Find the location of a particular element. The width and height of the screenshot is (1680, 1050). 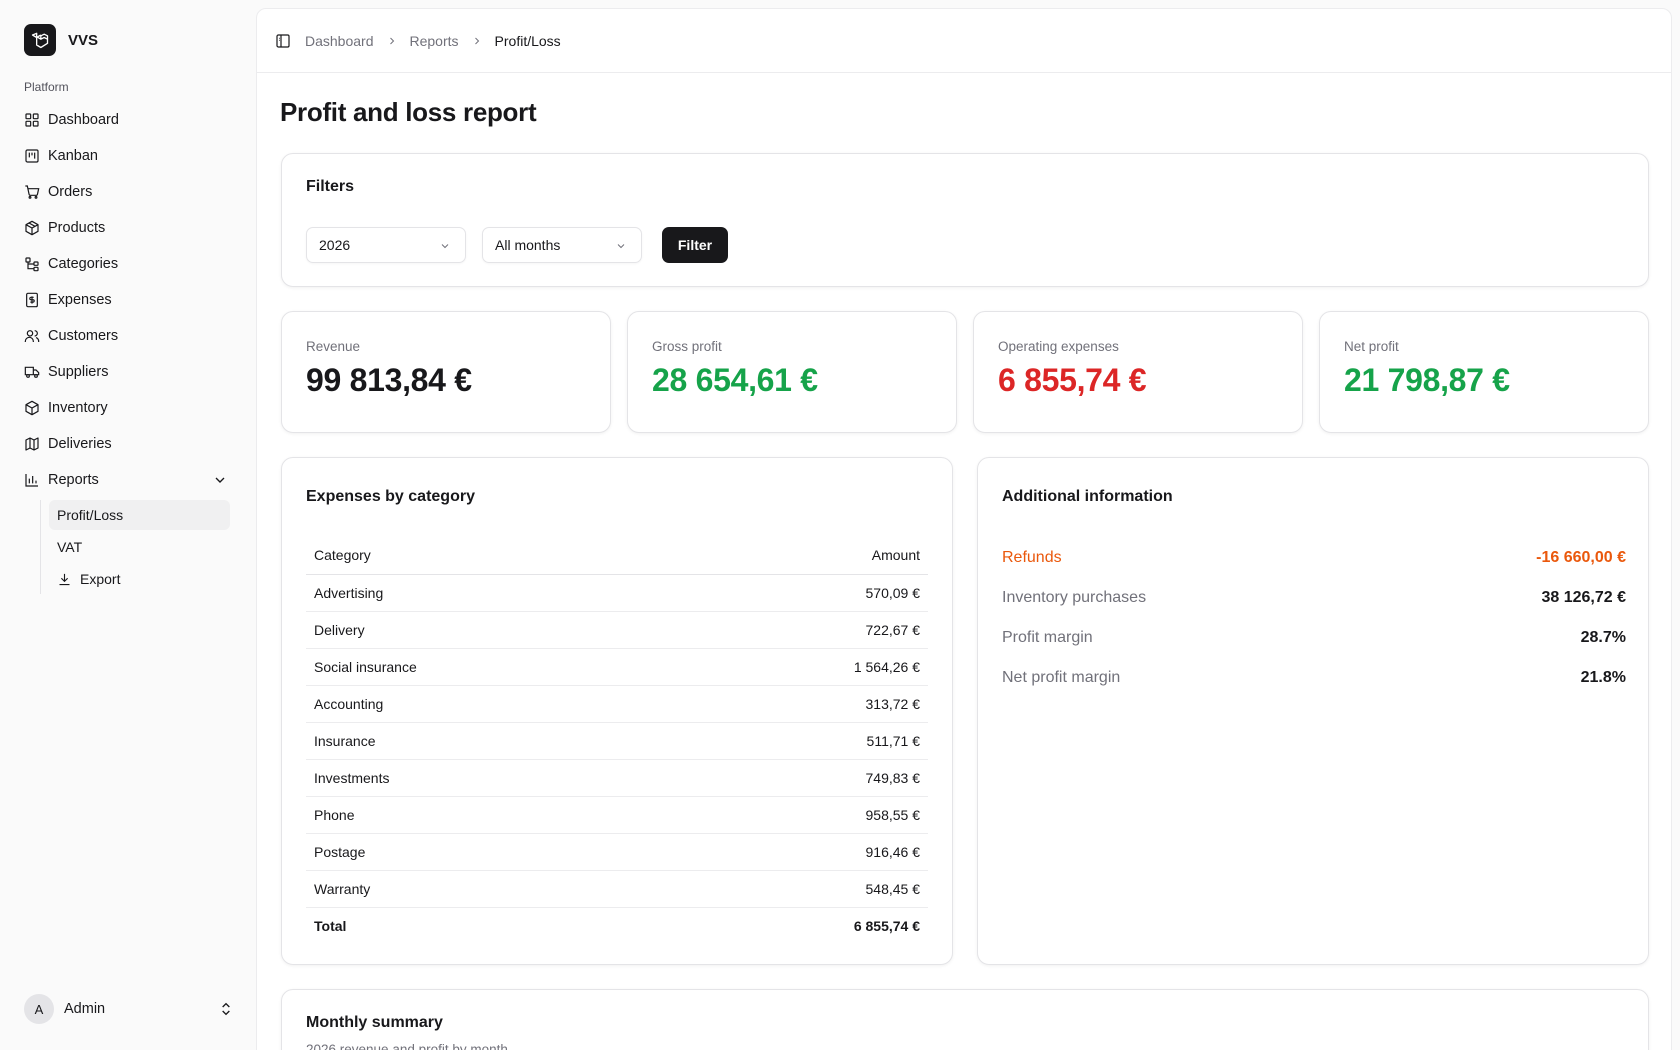

sidebar-item-inventory: Inventory is located at coordinates (127, 408).